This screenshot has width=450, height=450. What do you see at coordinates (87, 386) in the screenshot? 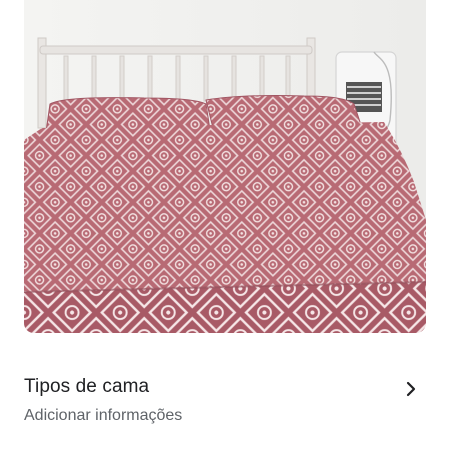
I see `bed-types-title: Tipos de cama` at bounding box center [87, 386].